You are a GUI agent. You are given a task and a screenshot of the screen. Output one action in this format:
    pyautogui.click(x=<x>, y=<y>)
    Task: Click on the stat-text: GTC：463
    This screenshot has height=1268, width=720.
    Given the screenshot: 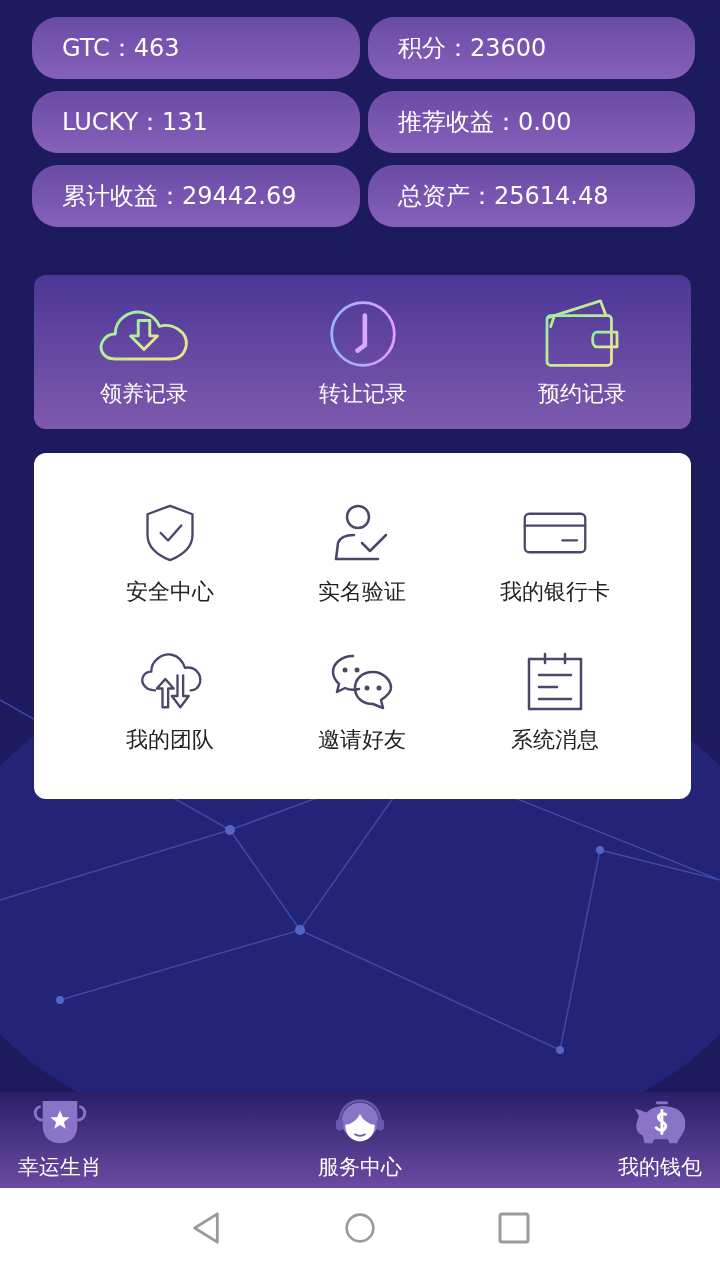 What is the action you would take?
    pyautogui.click(x=121, y=48)
    